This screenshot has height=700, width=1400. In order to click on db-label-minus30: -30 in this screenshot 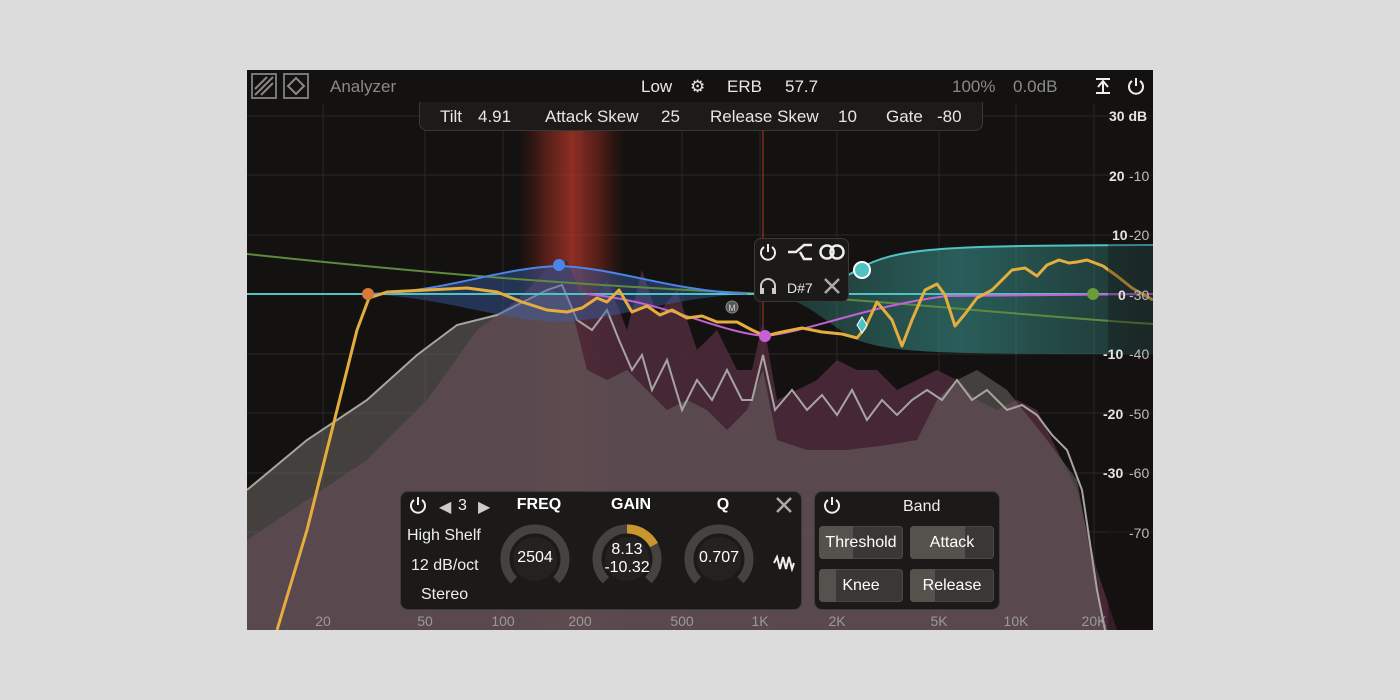, I will do `click(1113, 473)`.